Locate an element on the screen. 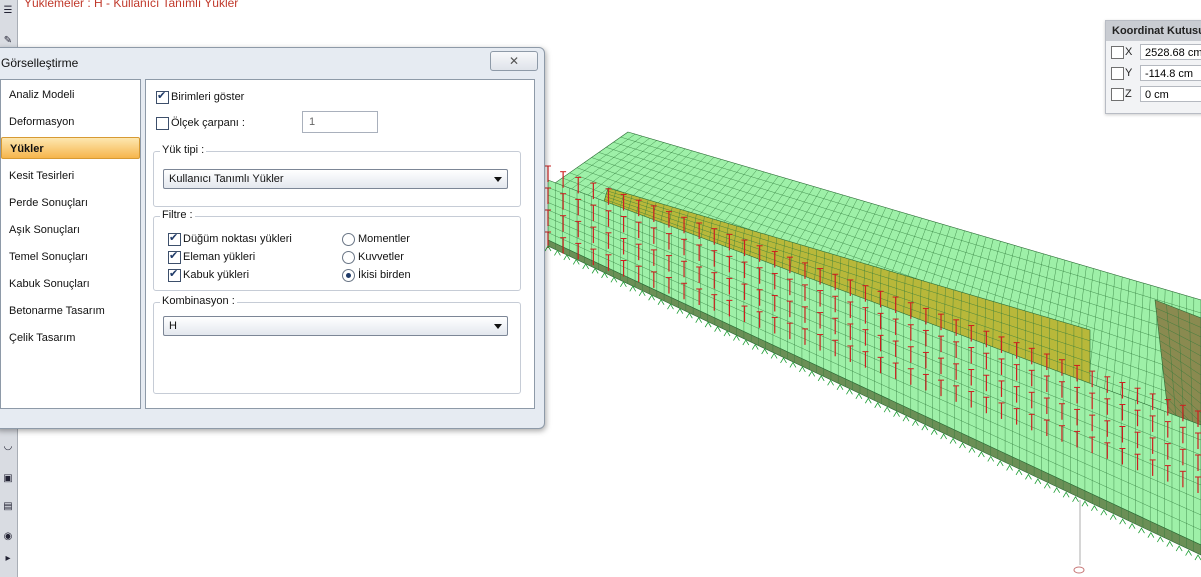  shell-loads-label: Kabuk yükleri is located at coordinates (216, 275).